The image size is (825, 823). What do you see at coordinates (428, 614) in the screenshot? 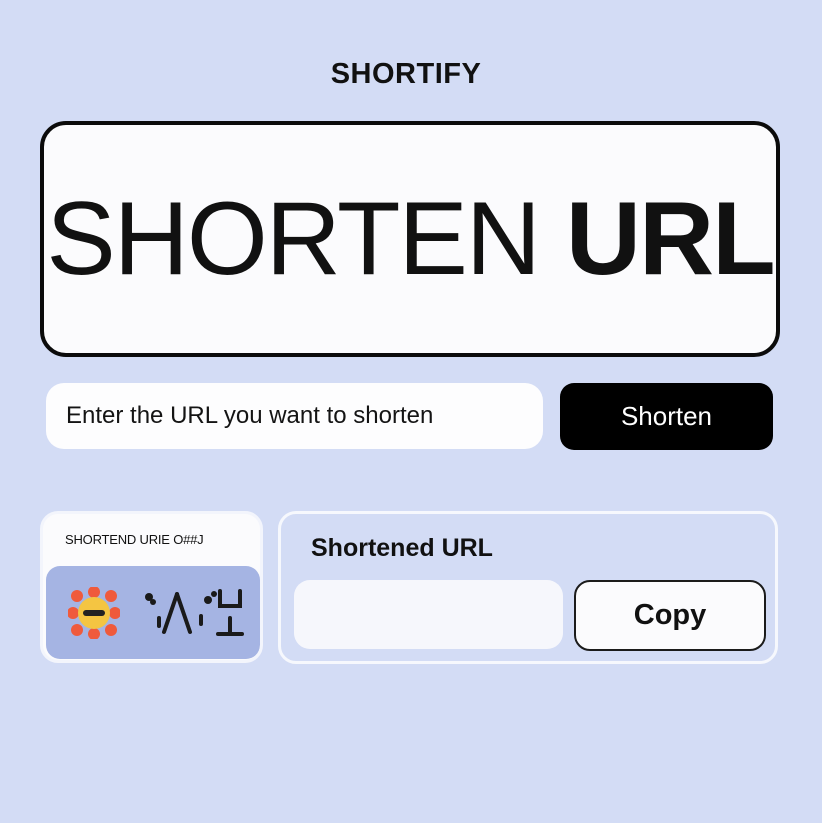
I see `shortened-url-field` at bounding box center [428, 614].